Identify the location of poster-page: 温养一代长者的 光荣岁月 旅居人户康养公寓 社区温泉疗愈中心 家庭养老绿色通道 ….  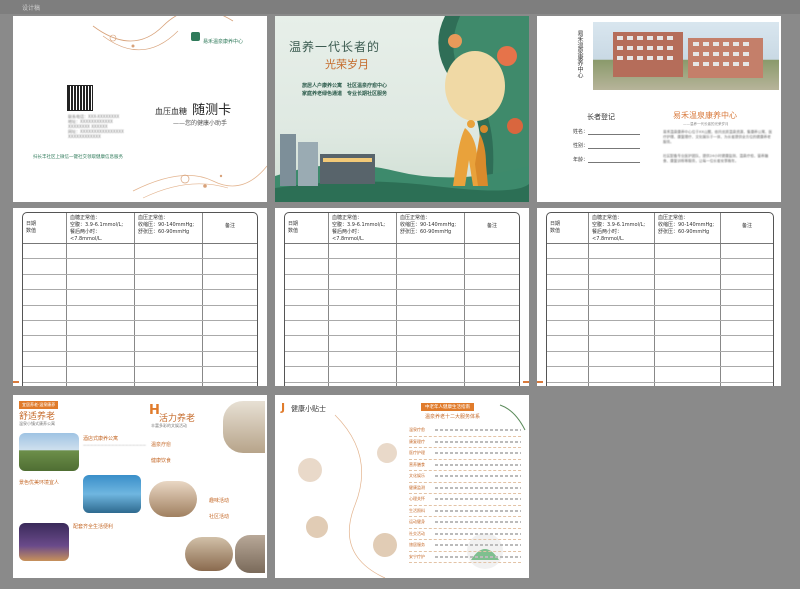
(402, 109).